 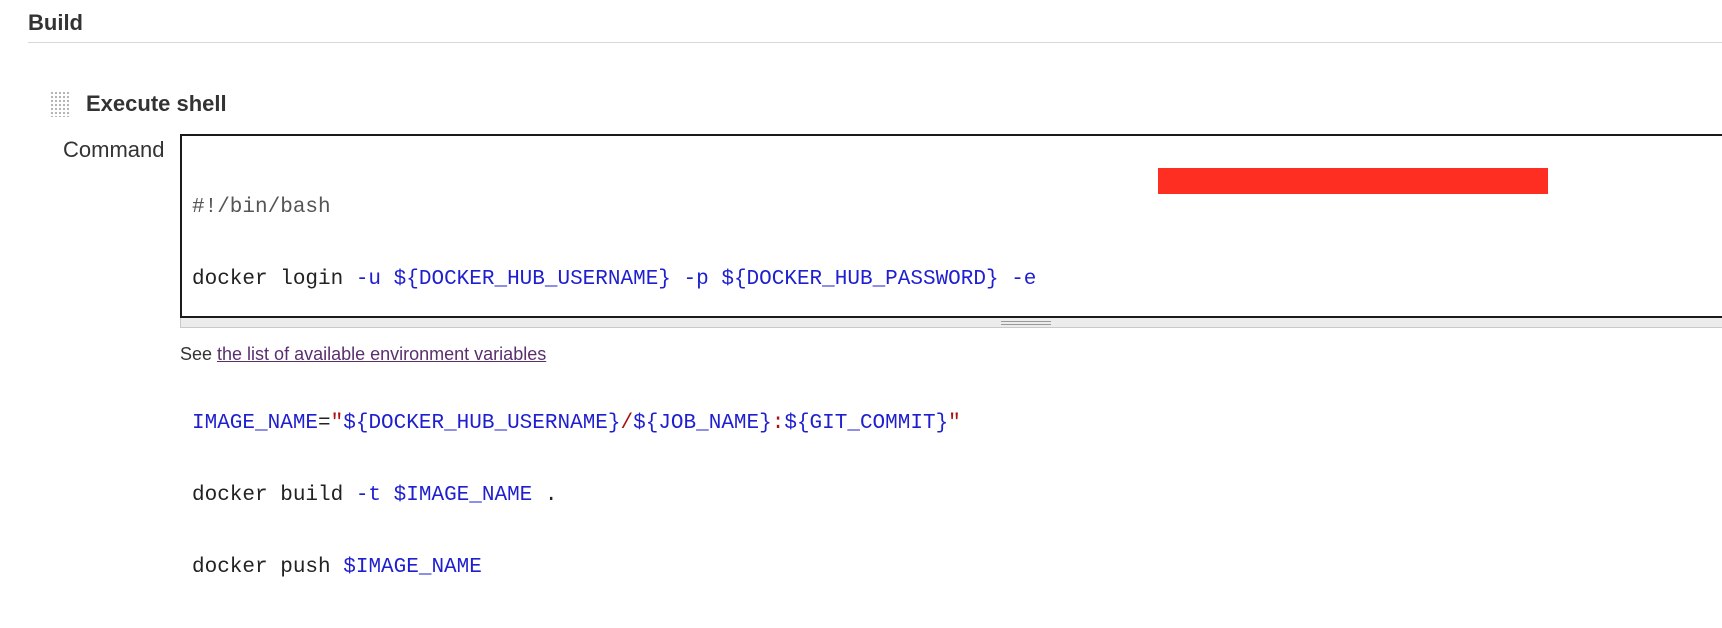 I want to click on editor-resize-bar, so click(x=951, y=323).